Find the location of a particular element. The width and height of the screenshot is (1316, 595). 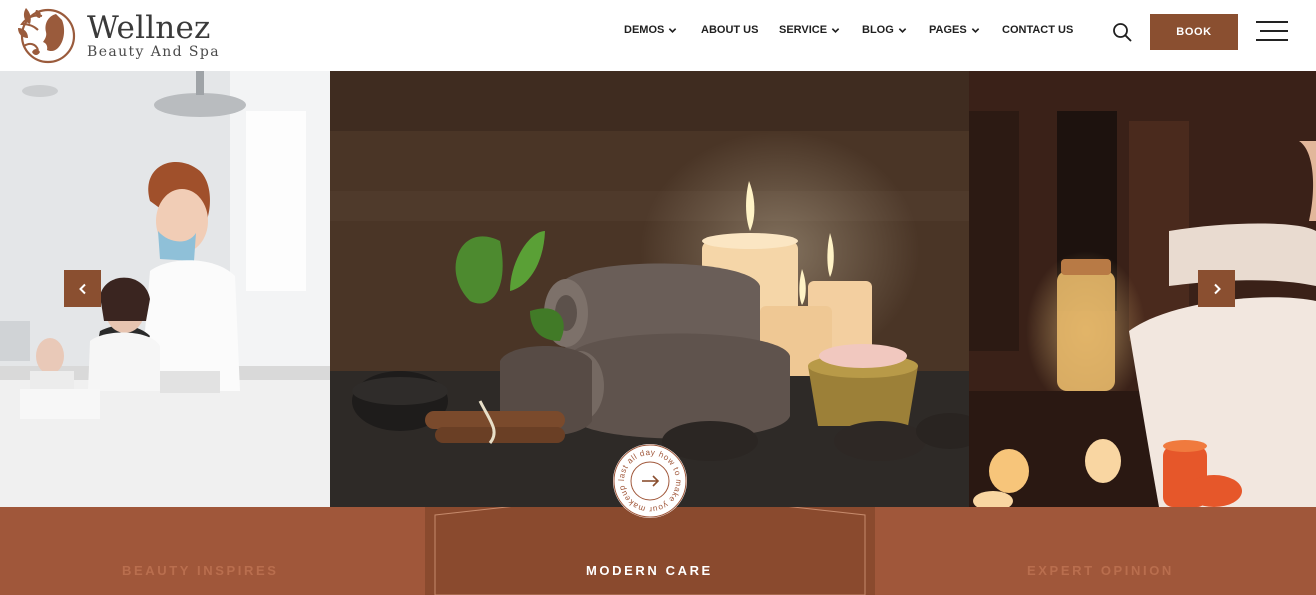

nav-item-about-us: ABOUT US is located at coordinates (729, 30).